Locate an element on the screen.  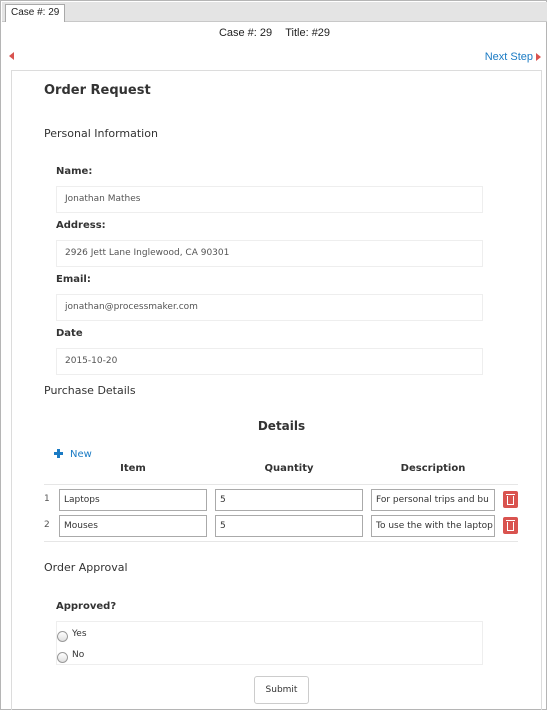
description-cell: To use the with the laptop is located at coordinates (433, 526).